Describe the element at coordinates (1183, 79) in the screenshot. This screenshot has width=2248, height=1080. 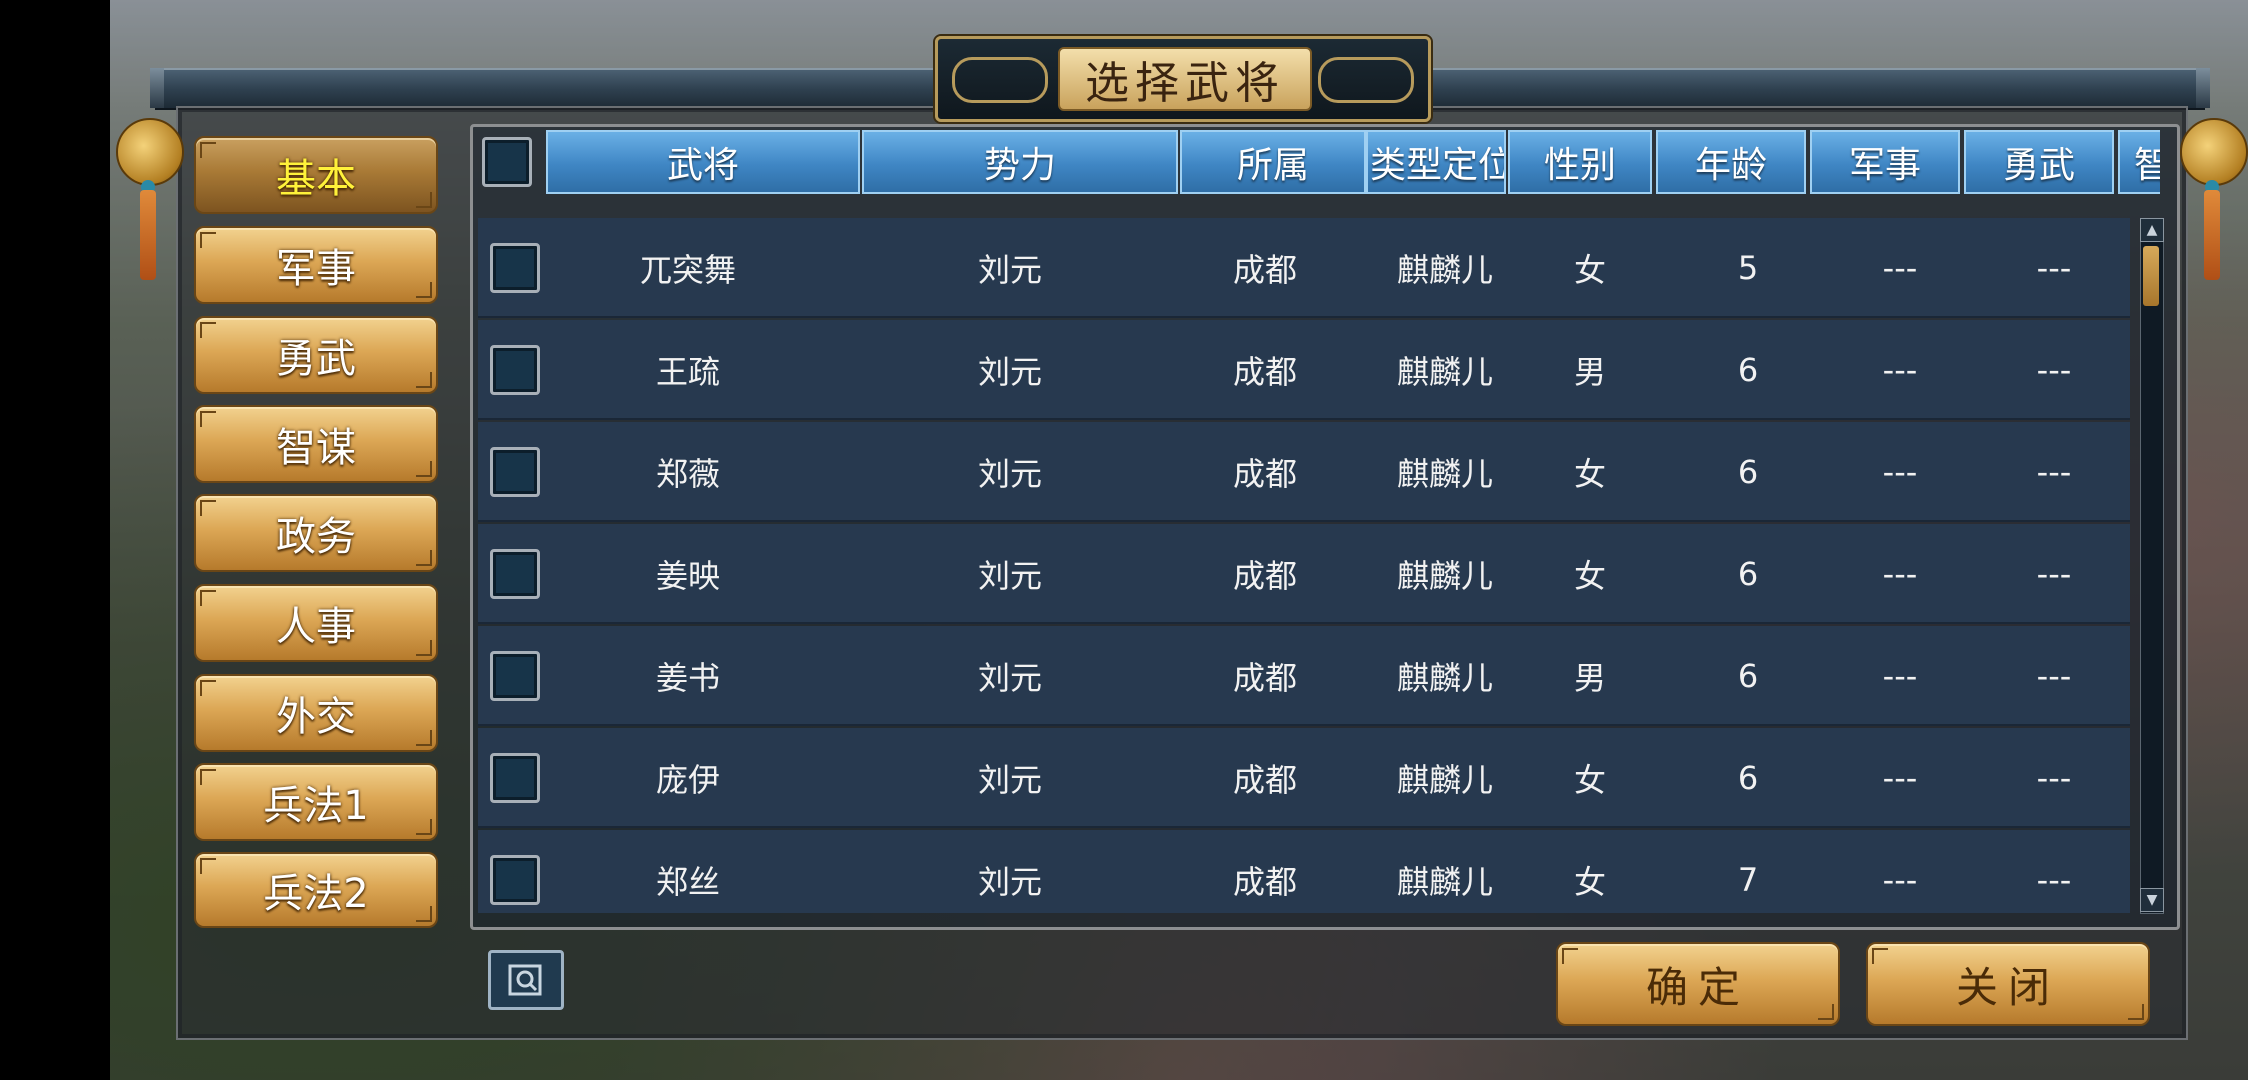
I see `title-plaque: 选择武将` at that location.